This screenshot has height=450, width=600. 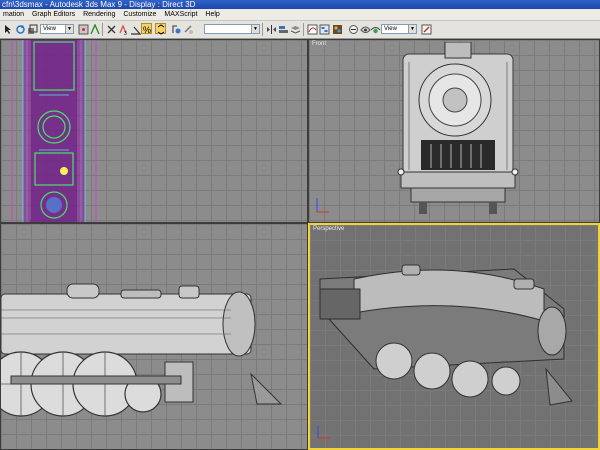 I want to click on material-editor-icon, so click(x=336, y=28).